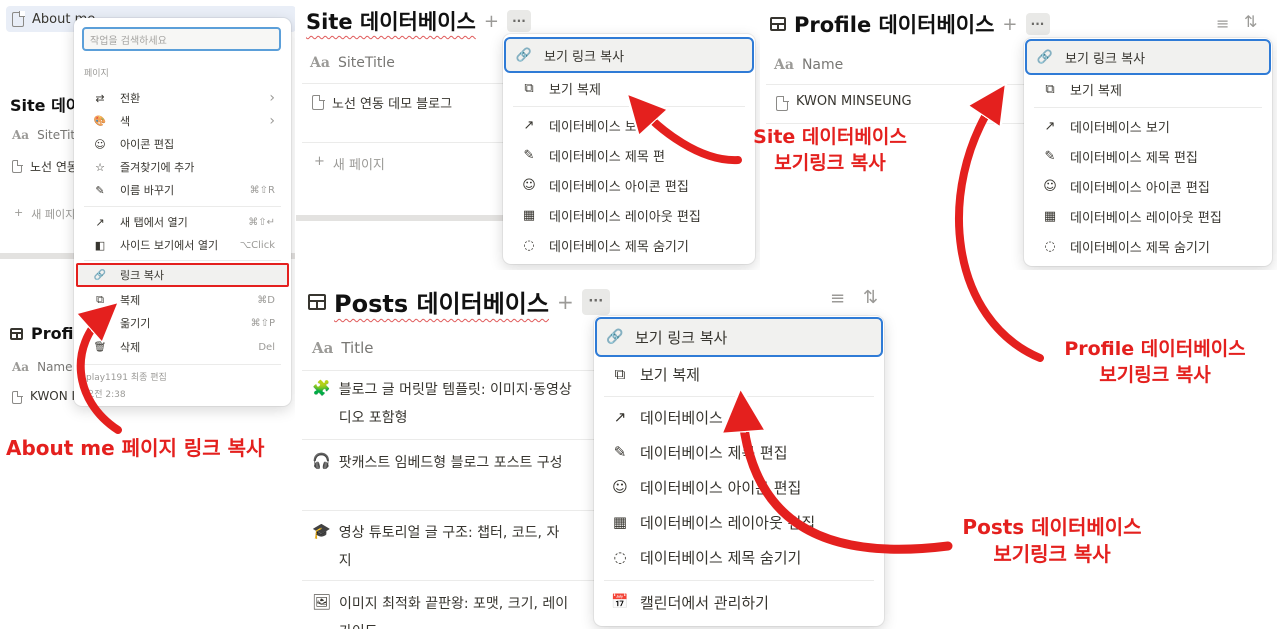 This screenshot has width=1277, height=629. Describe the element at coordinates (1148, 126) in the screenshot. I see `menu-item-open-database: ↗ 데이터베이스 보기` at that location.